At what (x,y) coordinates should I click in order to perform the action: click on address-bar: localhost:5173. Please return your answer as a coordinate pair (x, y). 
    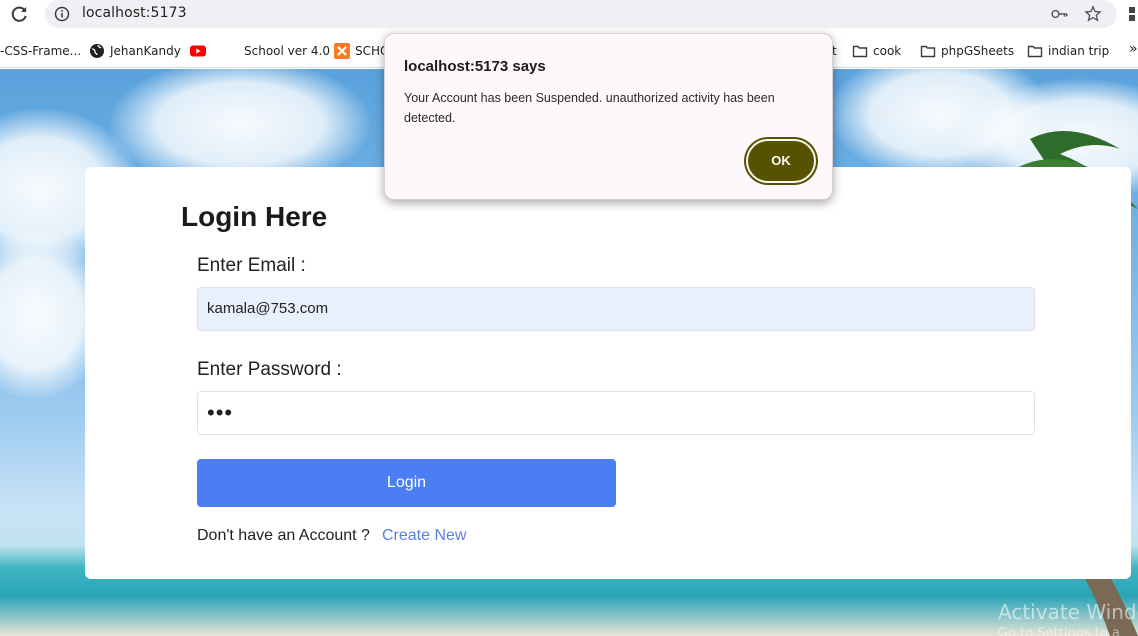
    Looking at the image, I should click on (581, 14).